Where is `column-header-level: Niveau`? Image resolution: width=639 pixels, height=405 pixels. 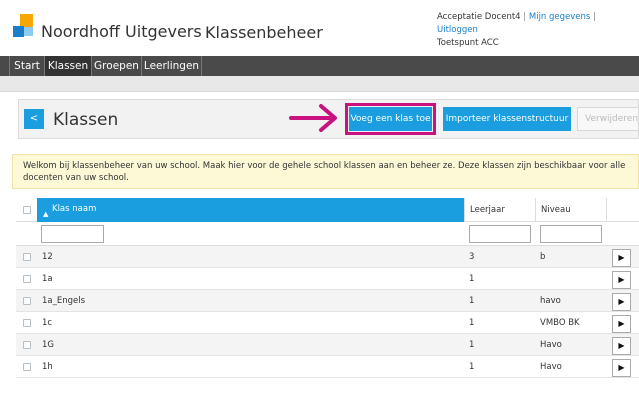
column-header-level: Niveau is located at coordinates (570, 210).